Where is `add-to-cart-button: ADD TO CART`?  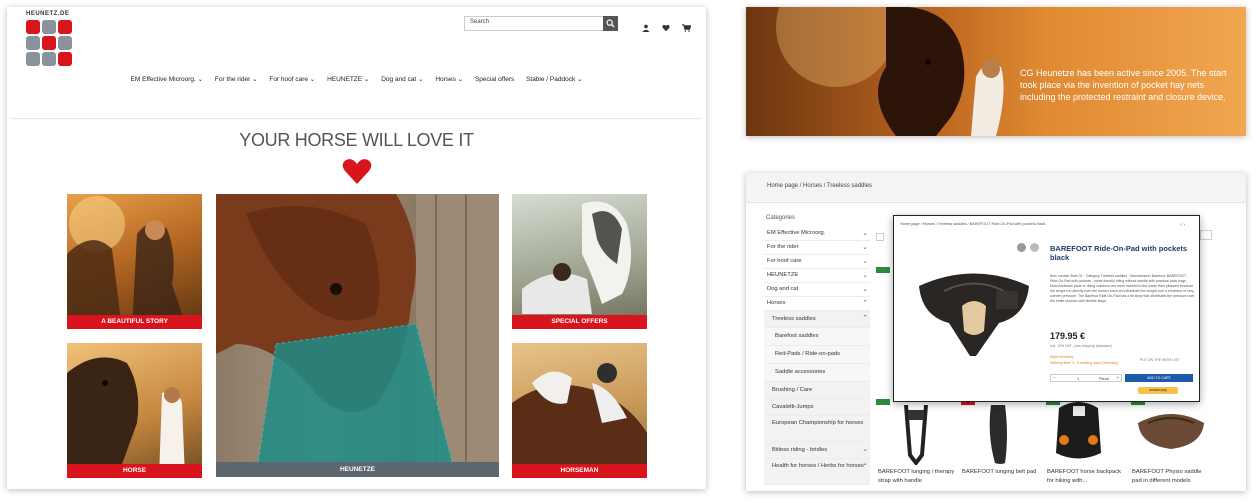
add-to-cart-button: ADD TO CART is located at coordinates (1159, 378).